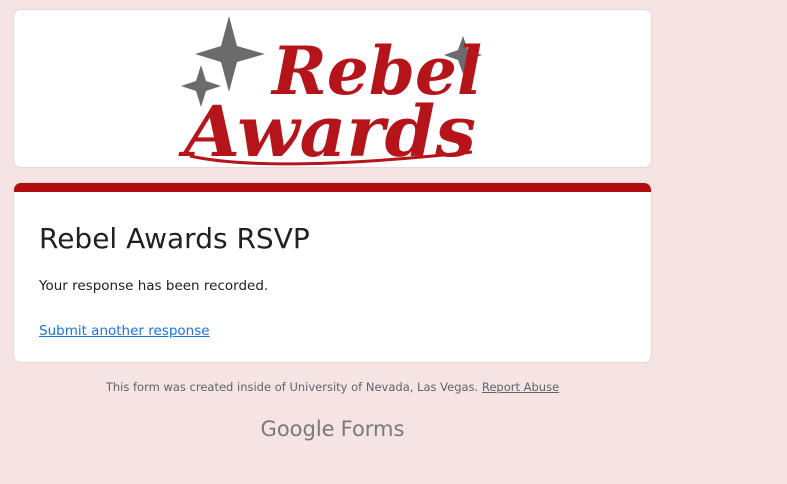  Describe the element at coordinates (154, 286) in the screenshot. I see `confirmation-message: Your response has been recorded.` at that location.